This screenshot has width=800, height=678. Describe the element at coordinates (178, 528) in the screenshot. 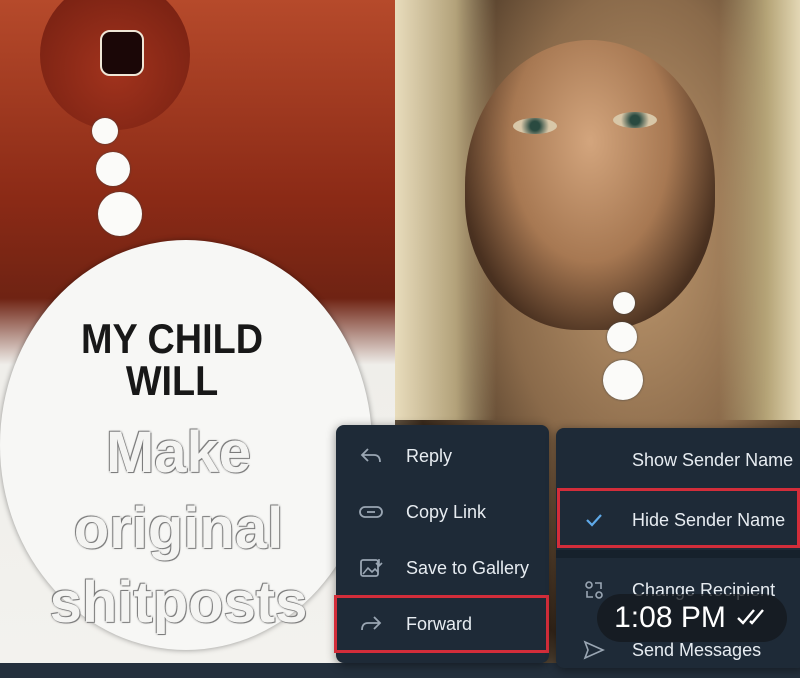

I see `overlay-caption-line: original` at that location.